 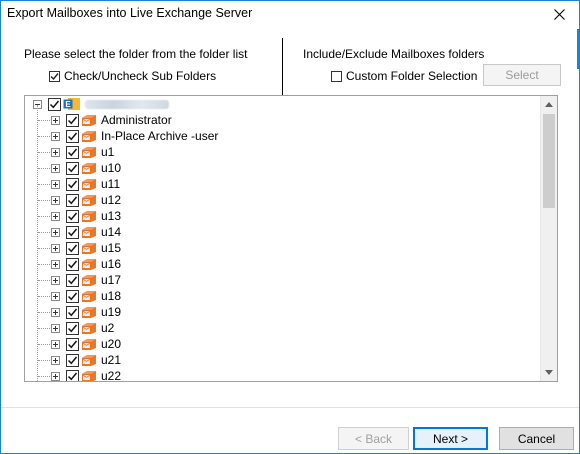 I want to click on subfolders-checkbox, so click(x=54, y=76).